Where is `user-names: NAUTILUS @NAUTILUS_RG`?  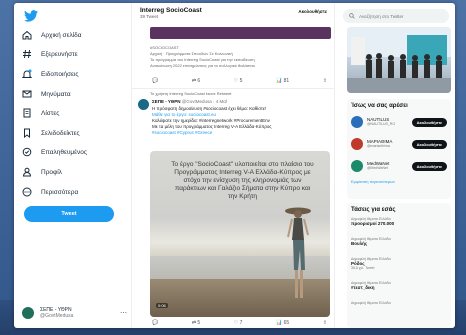 user-names: NAUTILUS @NAUTILUS_RG is located at coordinates (381, 122).